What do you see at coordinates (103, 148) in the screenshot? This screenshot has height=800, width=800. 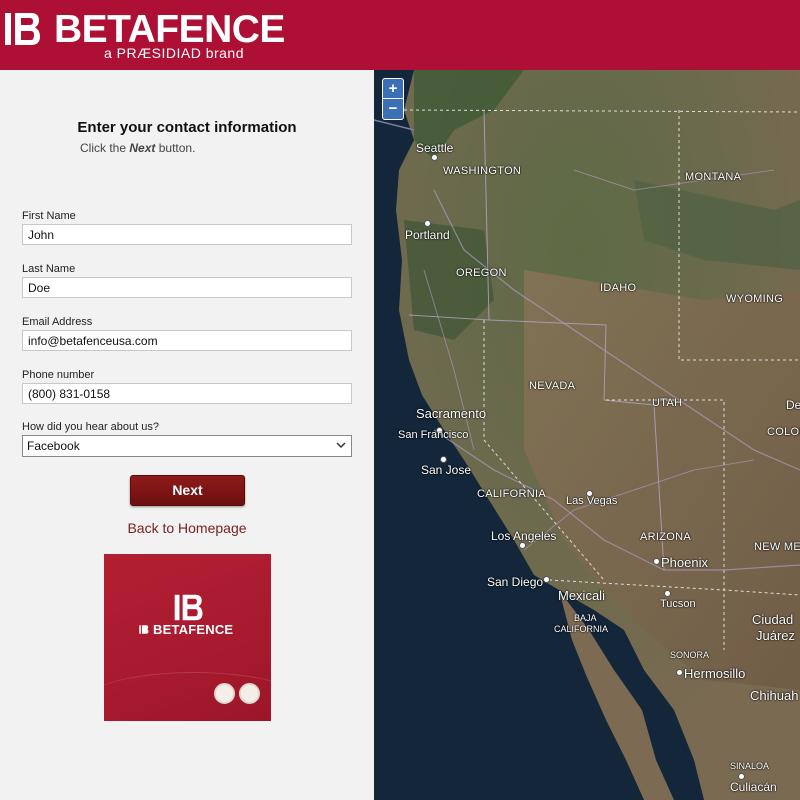 I see `subtitle-prefix: Click the` at bounding box center [103, 148].